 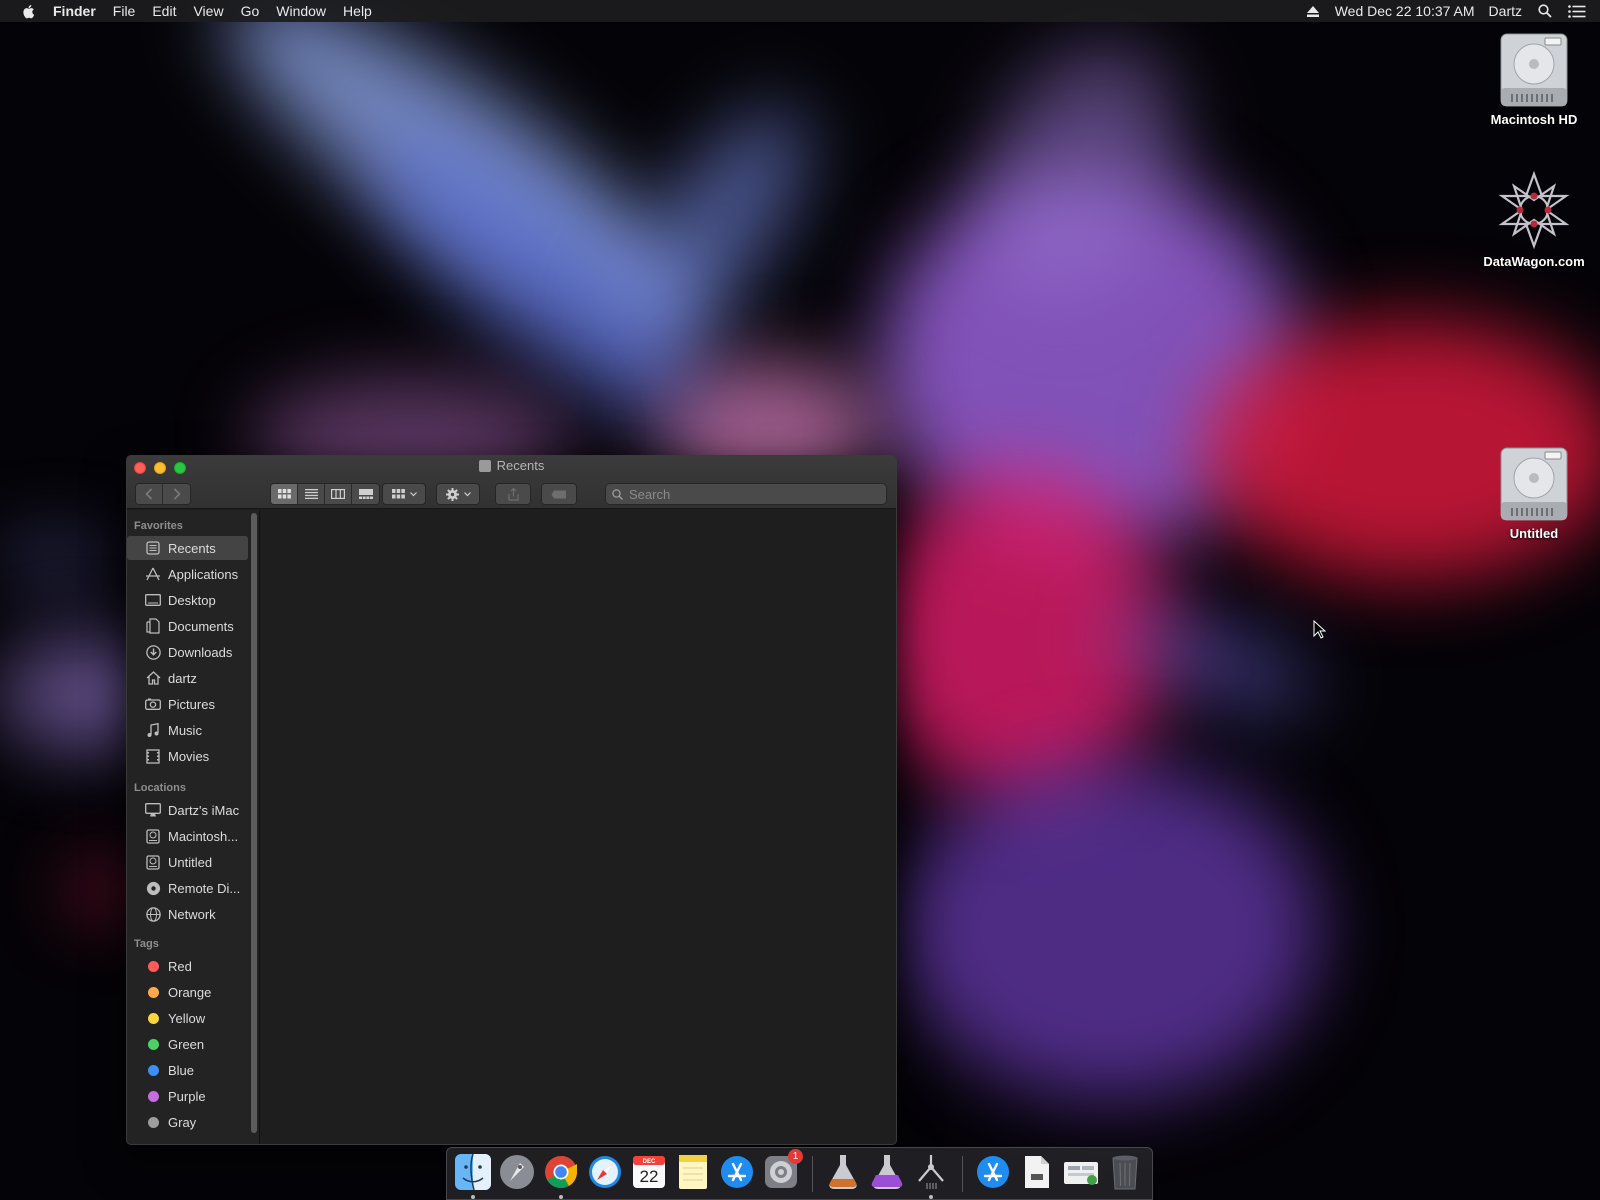 What do you see at coordinates (1505, 11) in the screenshot?
I see `fast-user-switch: Dartz` at bounding box center [1505, 11].